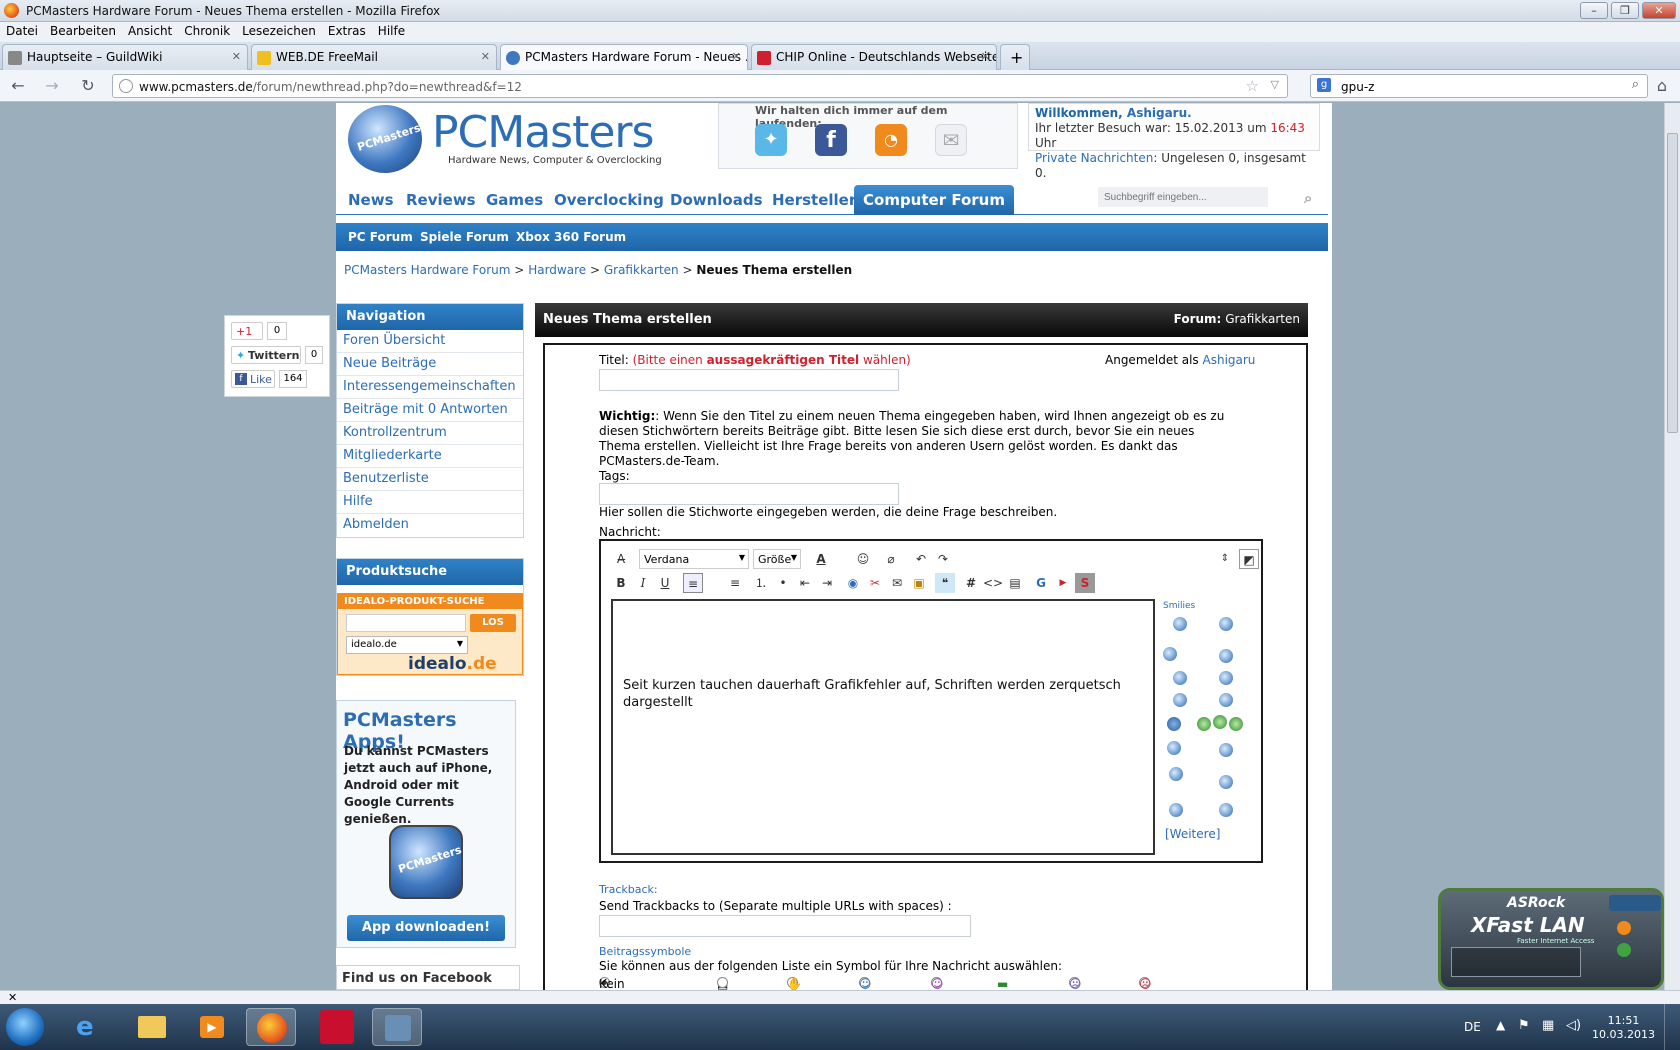 The image size is (1680, 1050). I want to click on taskbar-clock: 11:51 10.03.2013, so click(1623, 1028).